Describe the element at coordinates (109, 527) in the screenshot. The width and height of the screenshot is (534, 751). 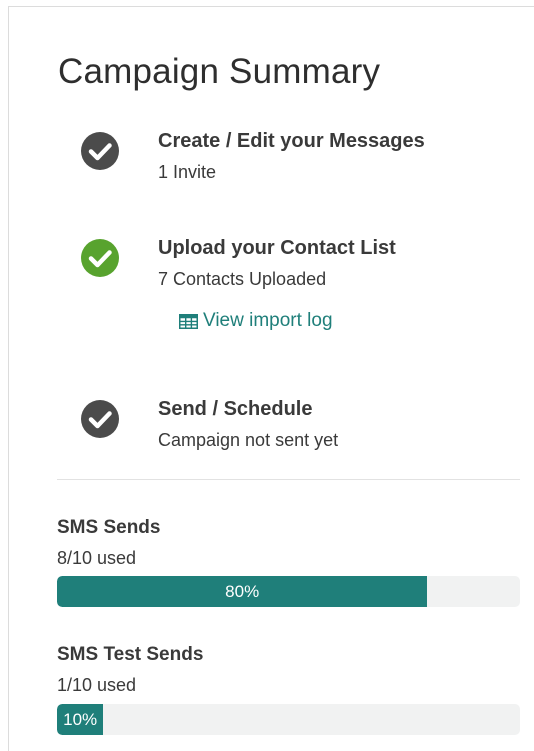
I see `quota-title: SMS Sends` at that location.